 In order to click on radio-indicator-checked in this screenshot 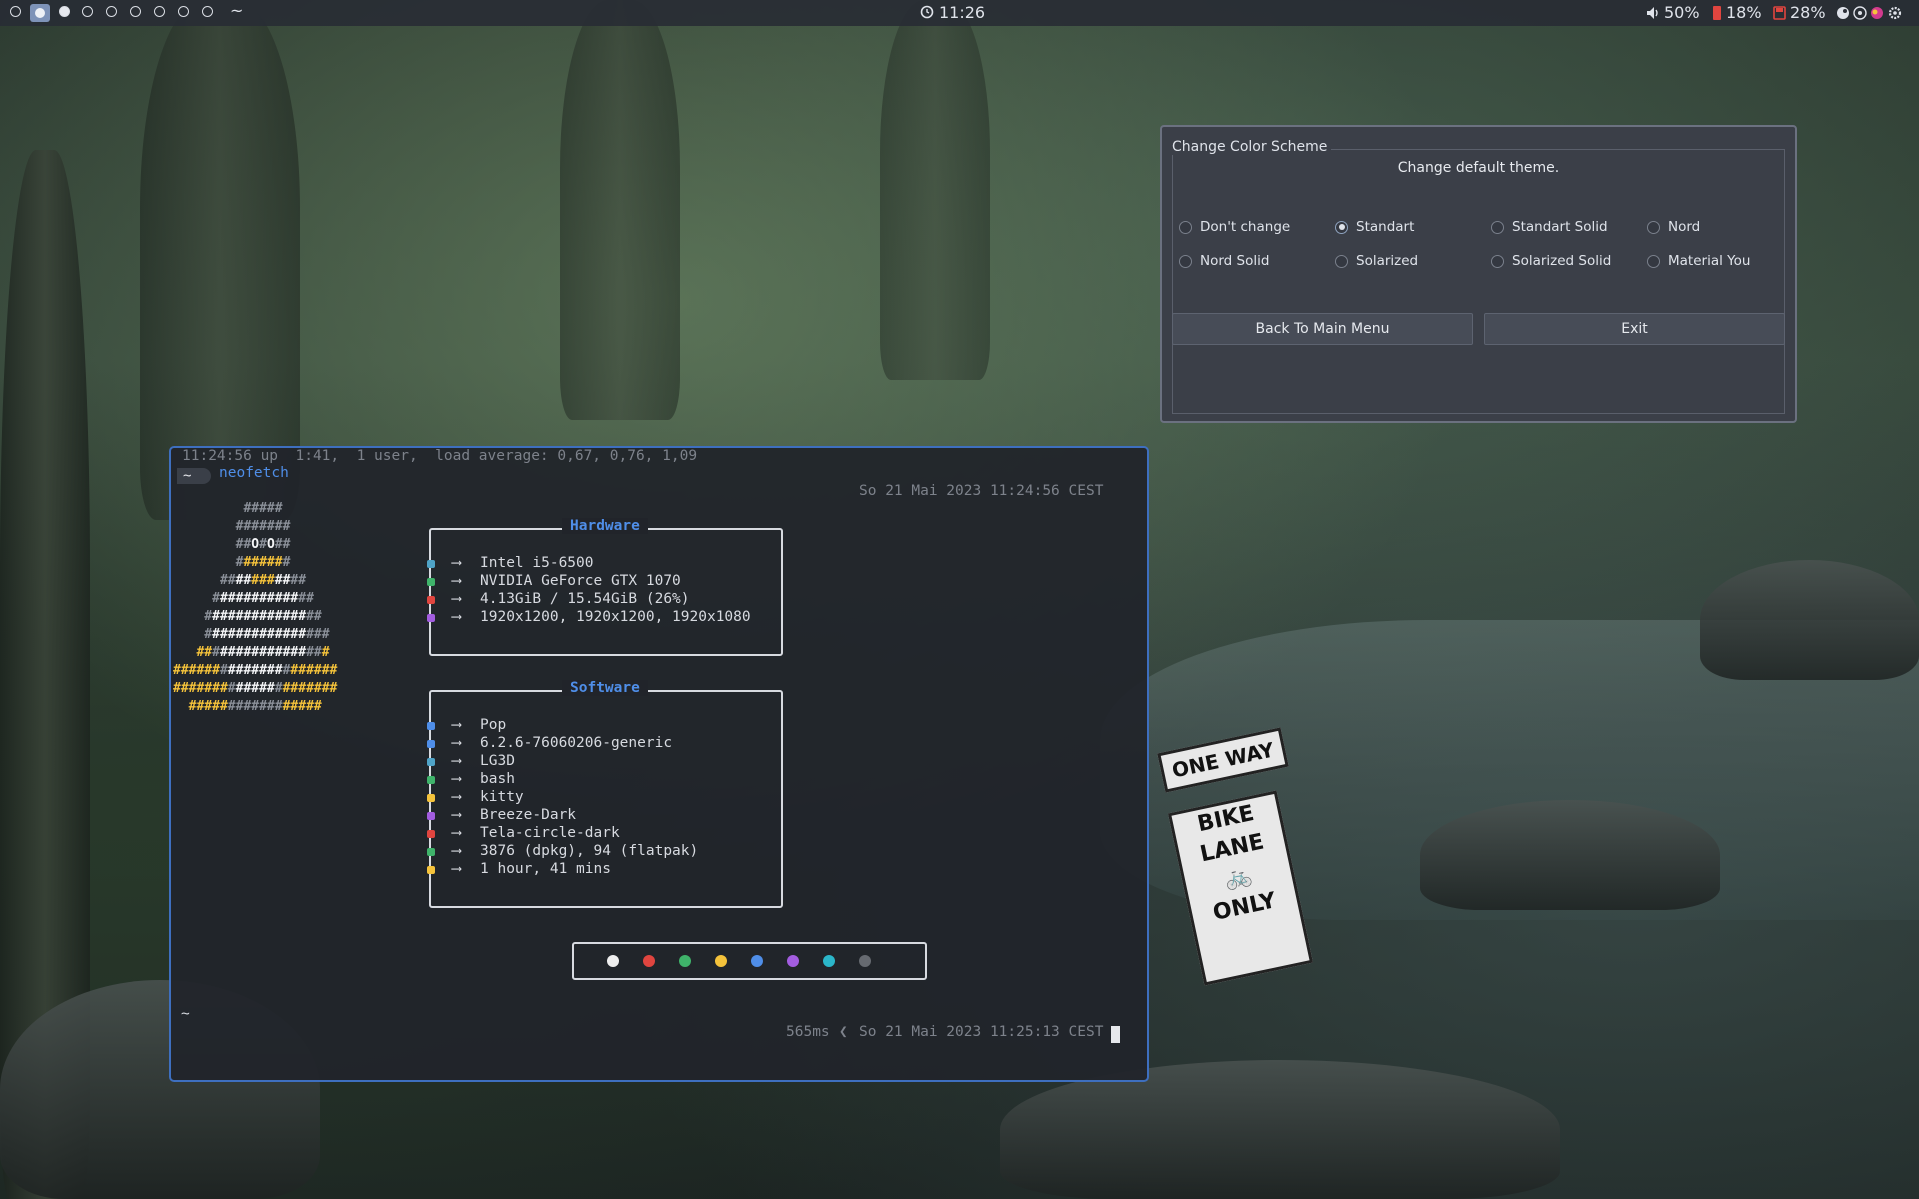, I will do `click(1341, 227)`.